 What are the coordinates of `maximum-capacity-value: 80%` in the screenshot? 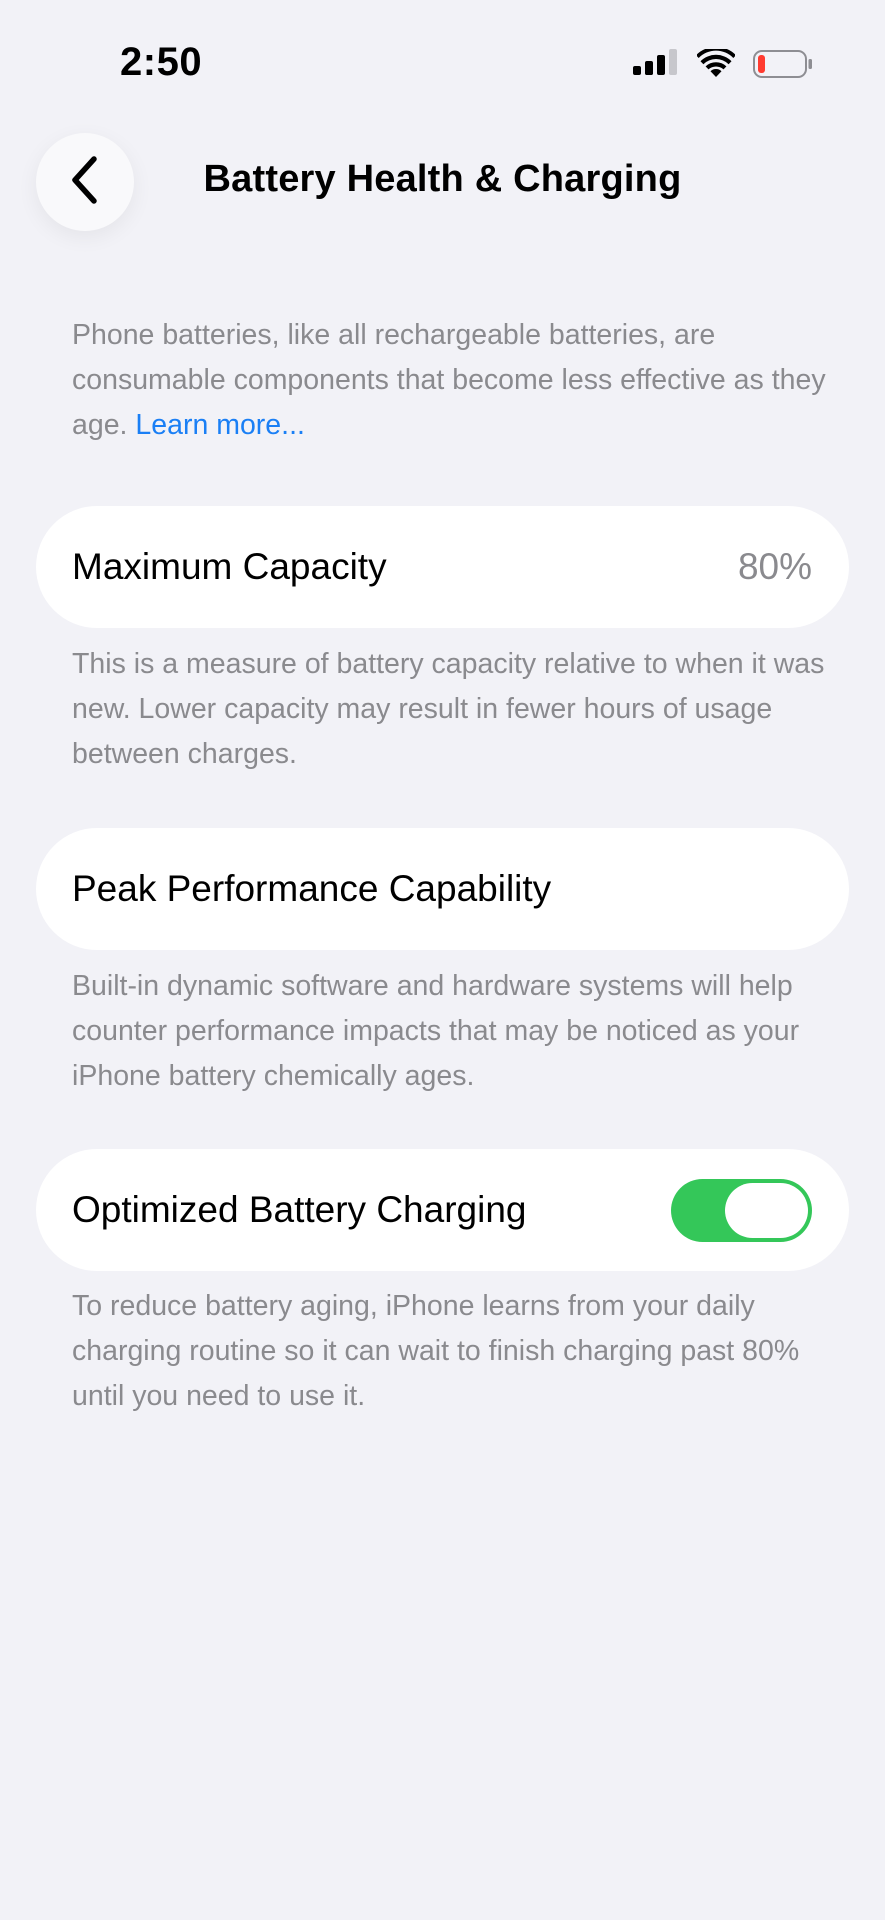 It's located at (774, 566).